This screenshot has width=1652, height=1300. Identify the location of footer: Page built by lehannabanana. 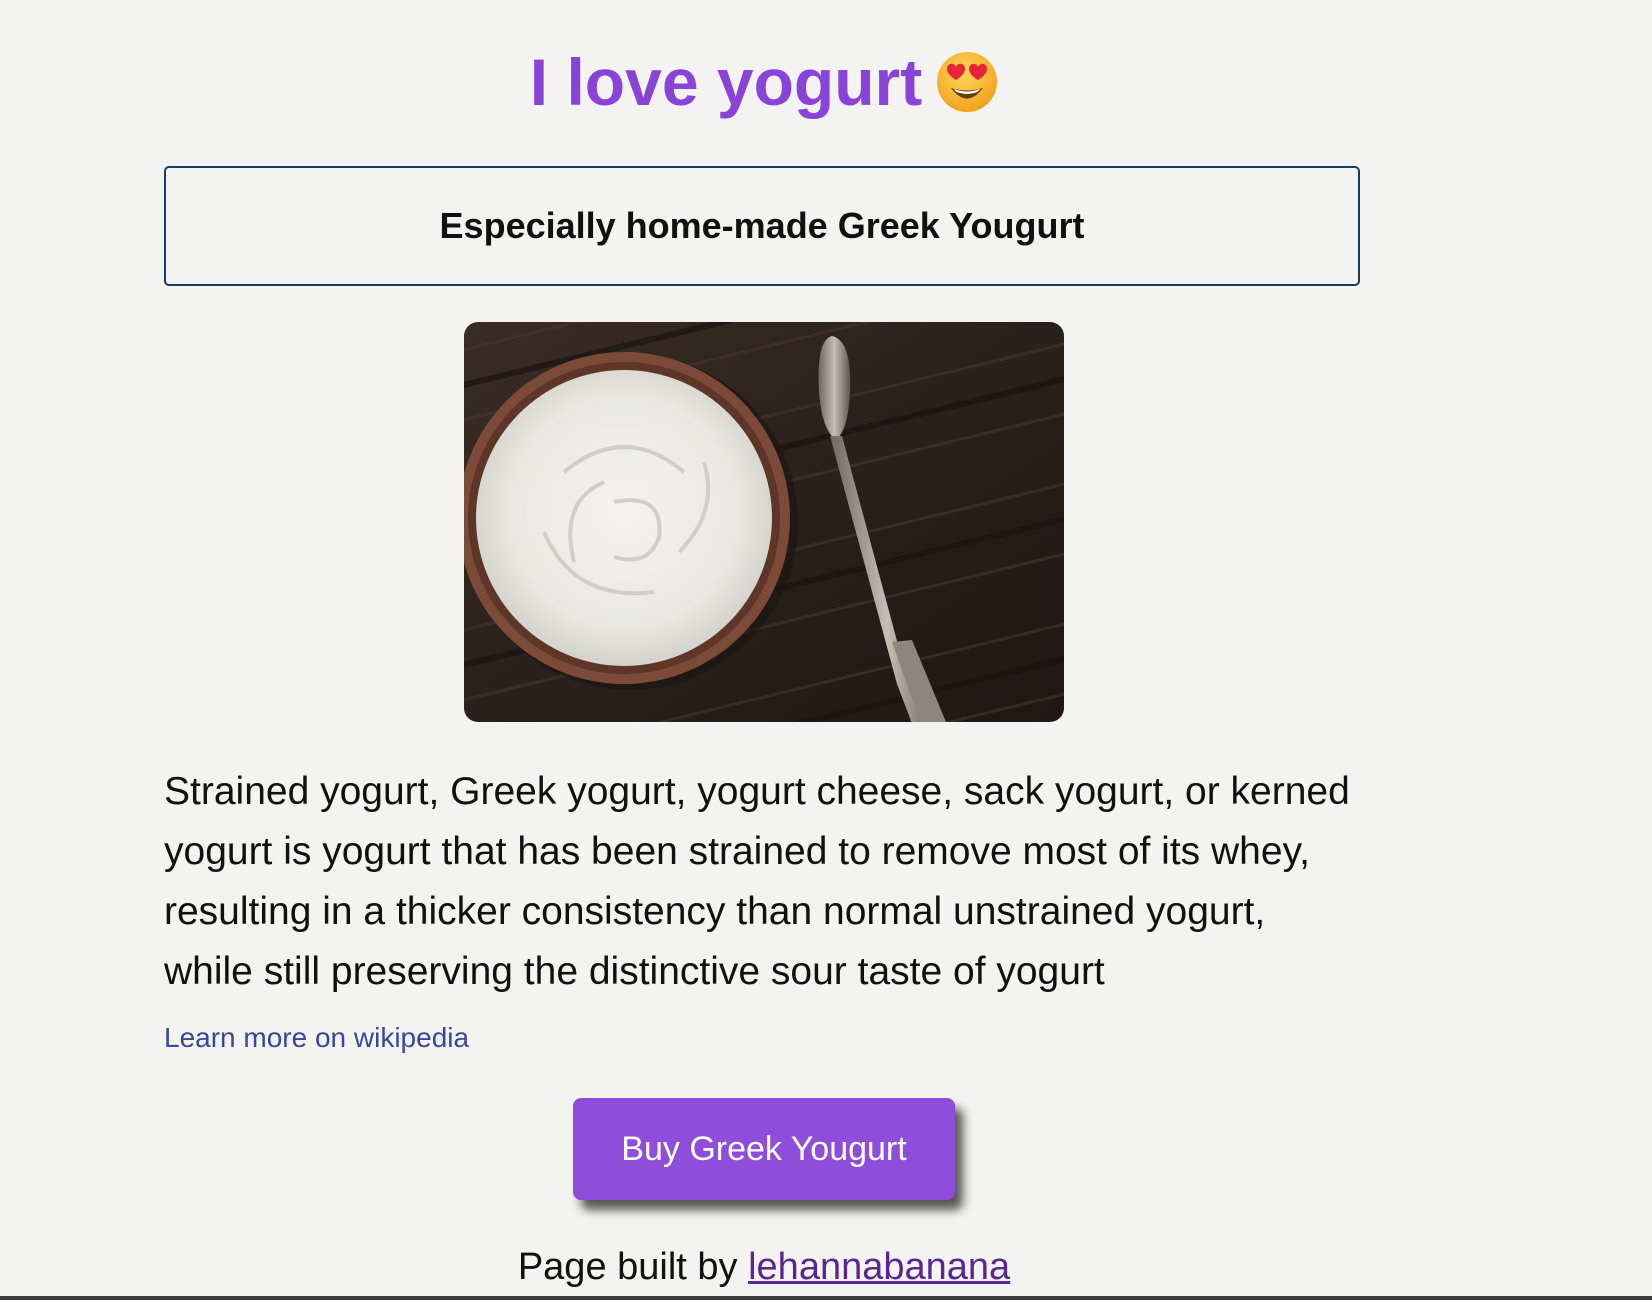
(764, 1267).